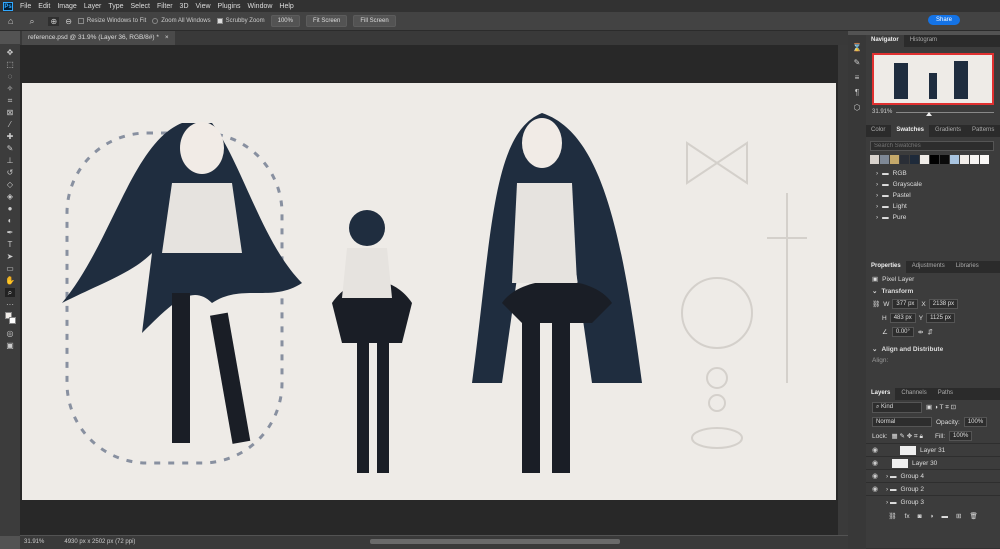 This screenshot has height=549, width=1000. Describe the element at coordinates (907, 516) in the screenshot. I see `fx-icon: fx` at that location.